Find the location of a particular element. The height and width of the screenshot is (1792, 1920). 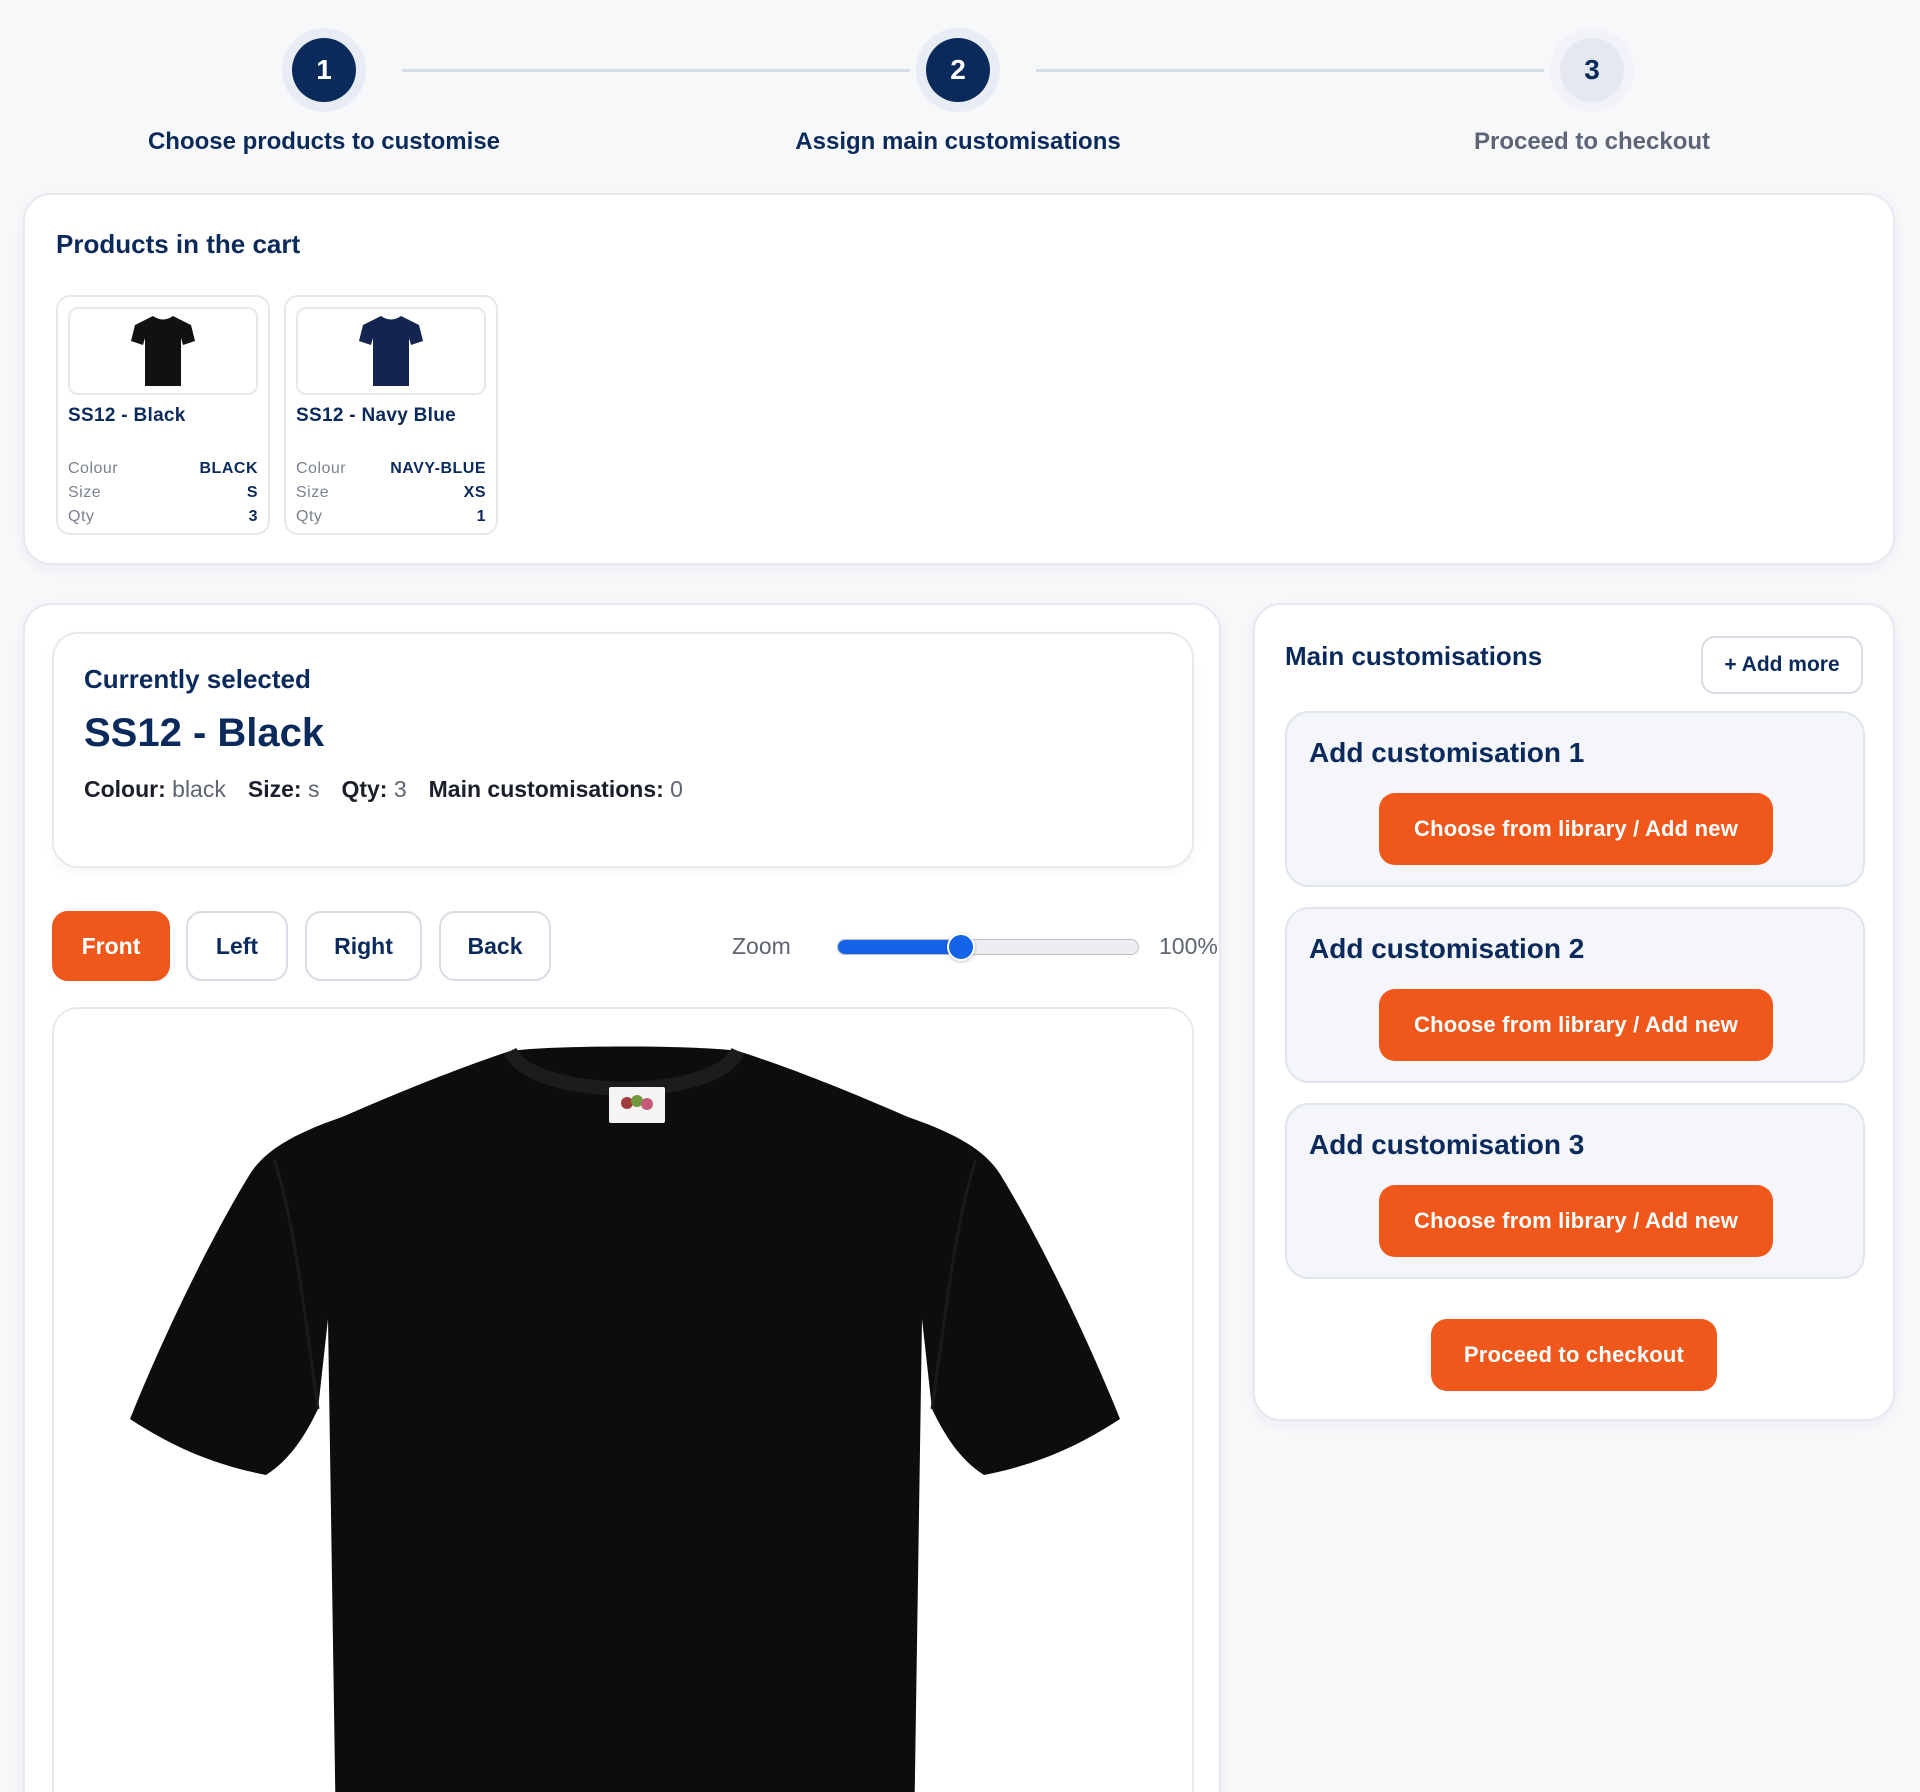

proceed-to-checkout-button: Proceed to checkout is located at coordinates (1574, 1355).